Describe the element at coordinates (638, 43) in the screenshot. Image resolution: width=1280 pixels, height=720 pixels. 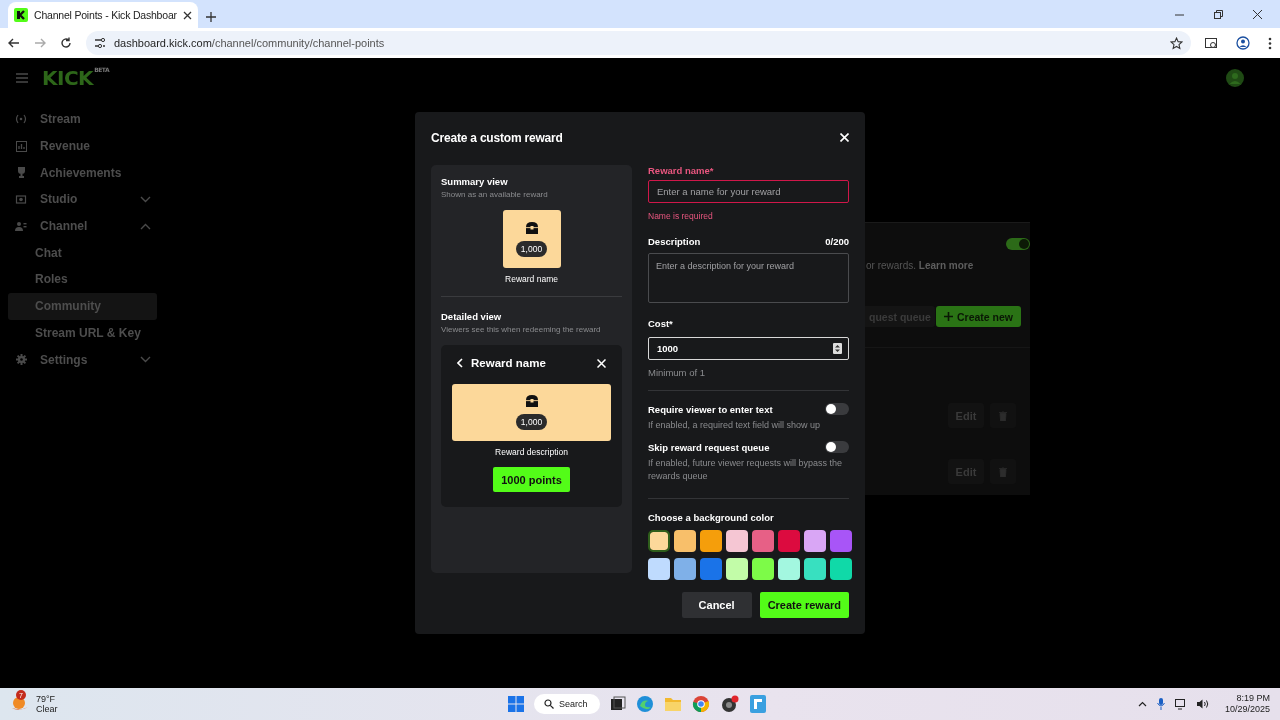
I see `address-bar: dashboard.kick.com/channel/community/channel-points` at that location.